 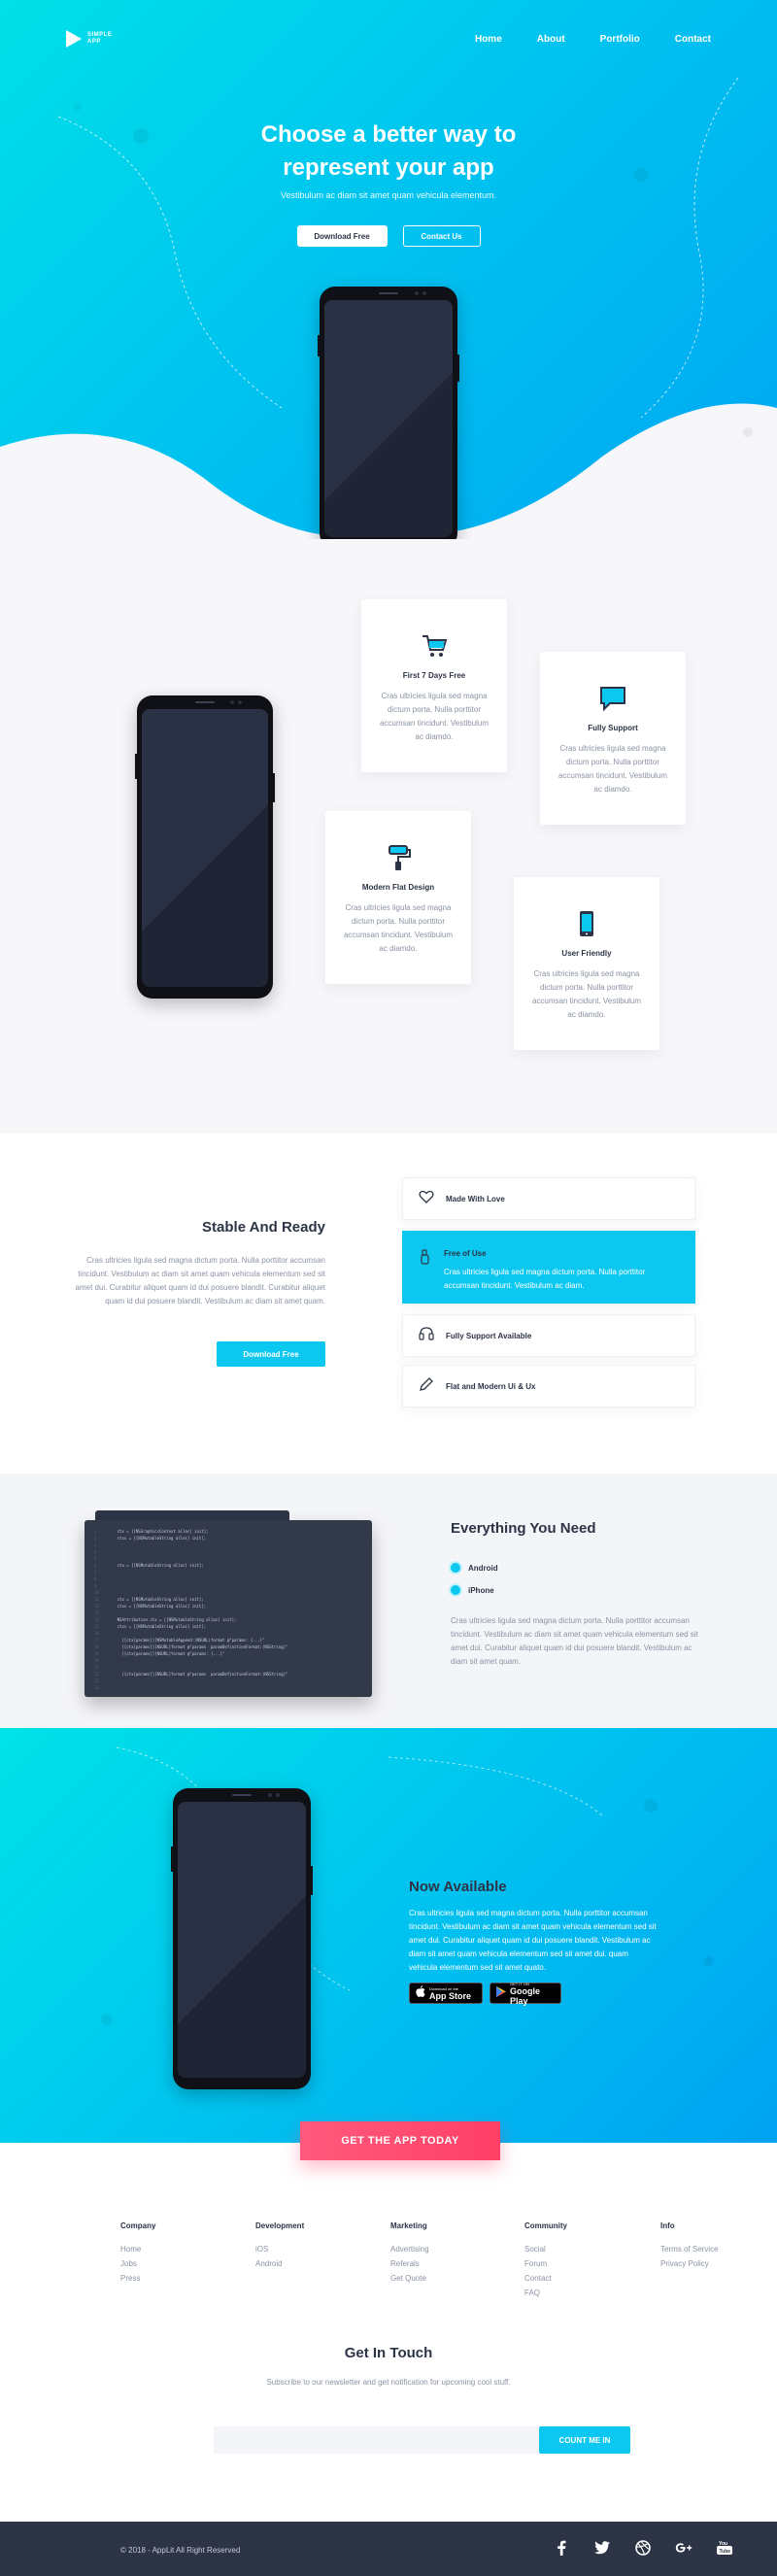 I want to click on count-me-in-button: COUNT ME IN, so click(x=584, y=2440).